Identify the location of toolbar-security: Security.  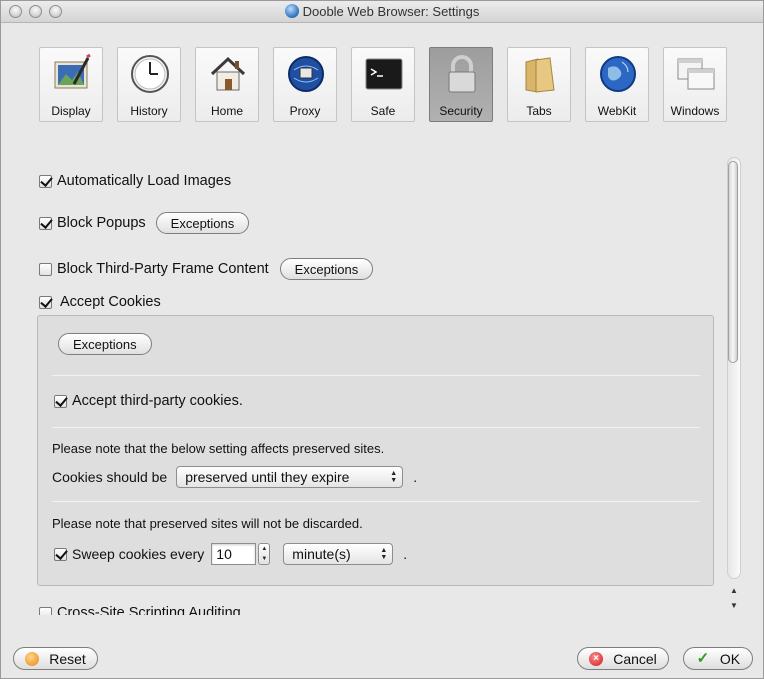
(461, 84).